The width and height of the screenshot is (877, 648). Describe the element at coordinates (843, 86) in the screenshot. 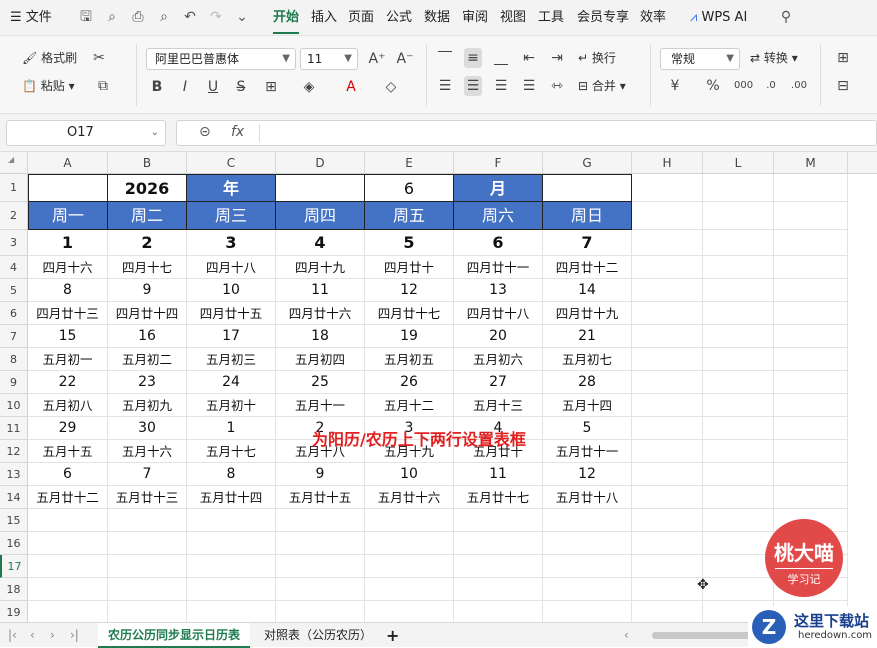

I see `table-style-icon: ⊟` at that location.